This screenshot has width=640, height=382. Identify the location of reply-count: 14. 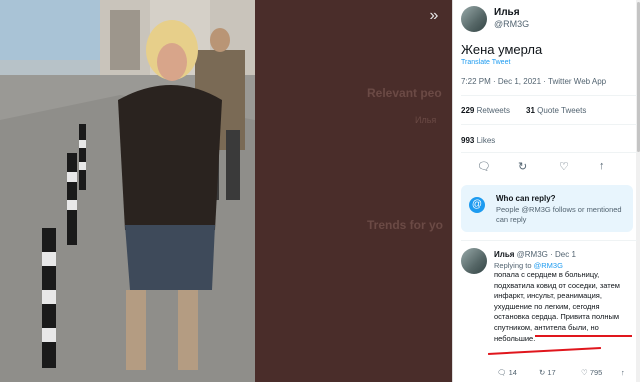
(512, 372).